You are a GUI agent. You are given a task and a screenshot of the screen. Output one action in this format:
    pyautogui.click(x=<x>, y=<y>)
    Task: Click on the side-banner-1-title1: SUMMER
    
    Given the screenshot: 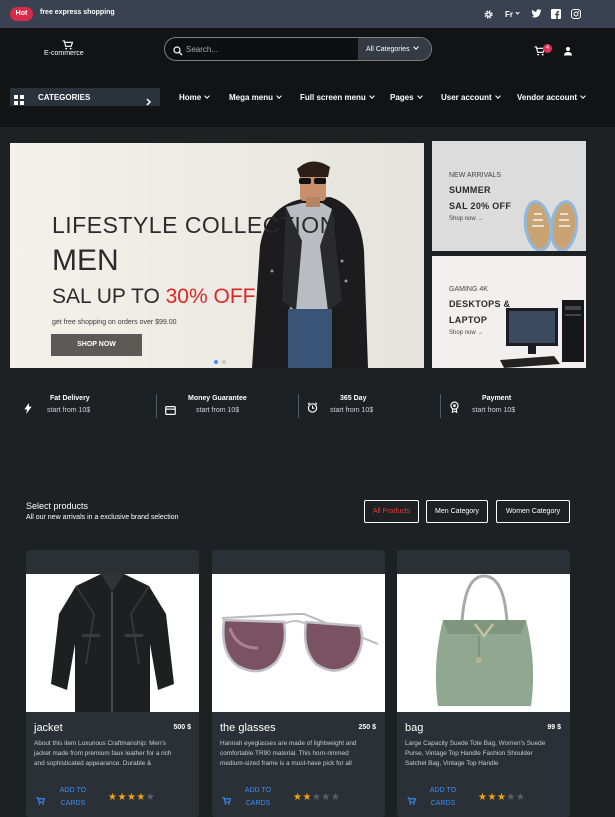 What is the action you would take?
    pyautogui.click(x=470, y=190)
    